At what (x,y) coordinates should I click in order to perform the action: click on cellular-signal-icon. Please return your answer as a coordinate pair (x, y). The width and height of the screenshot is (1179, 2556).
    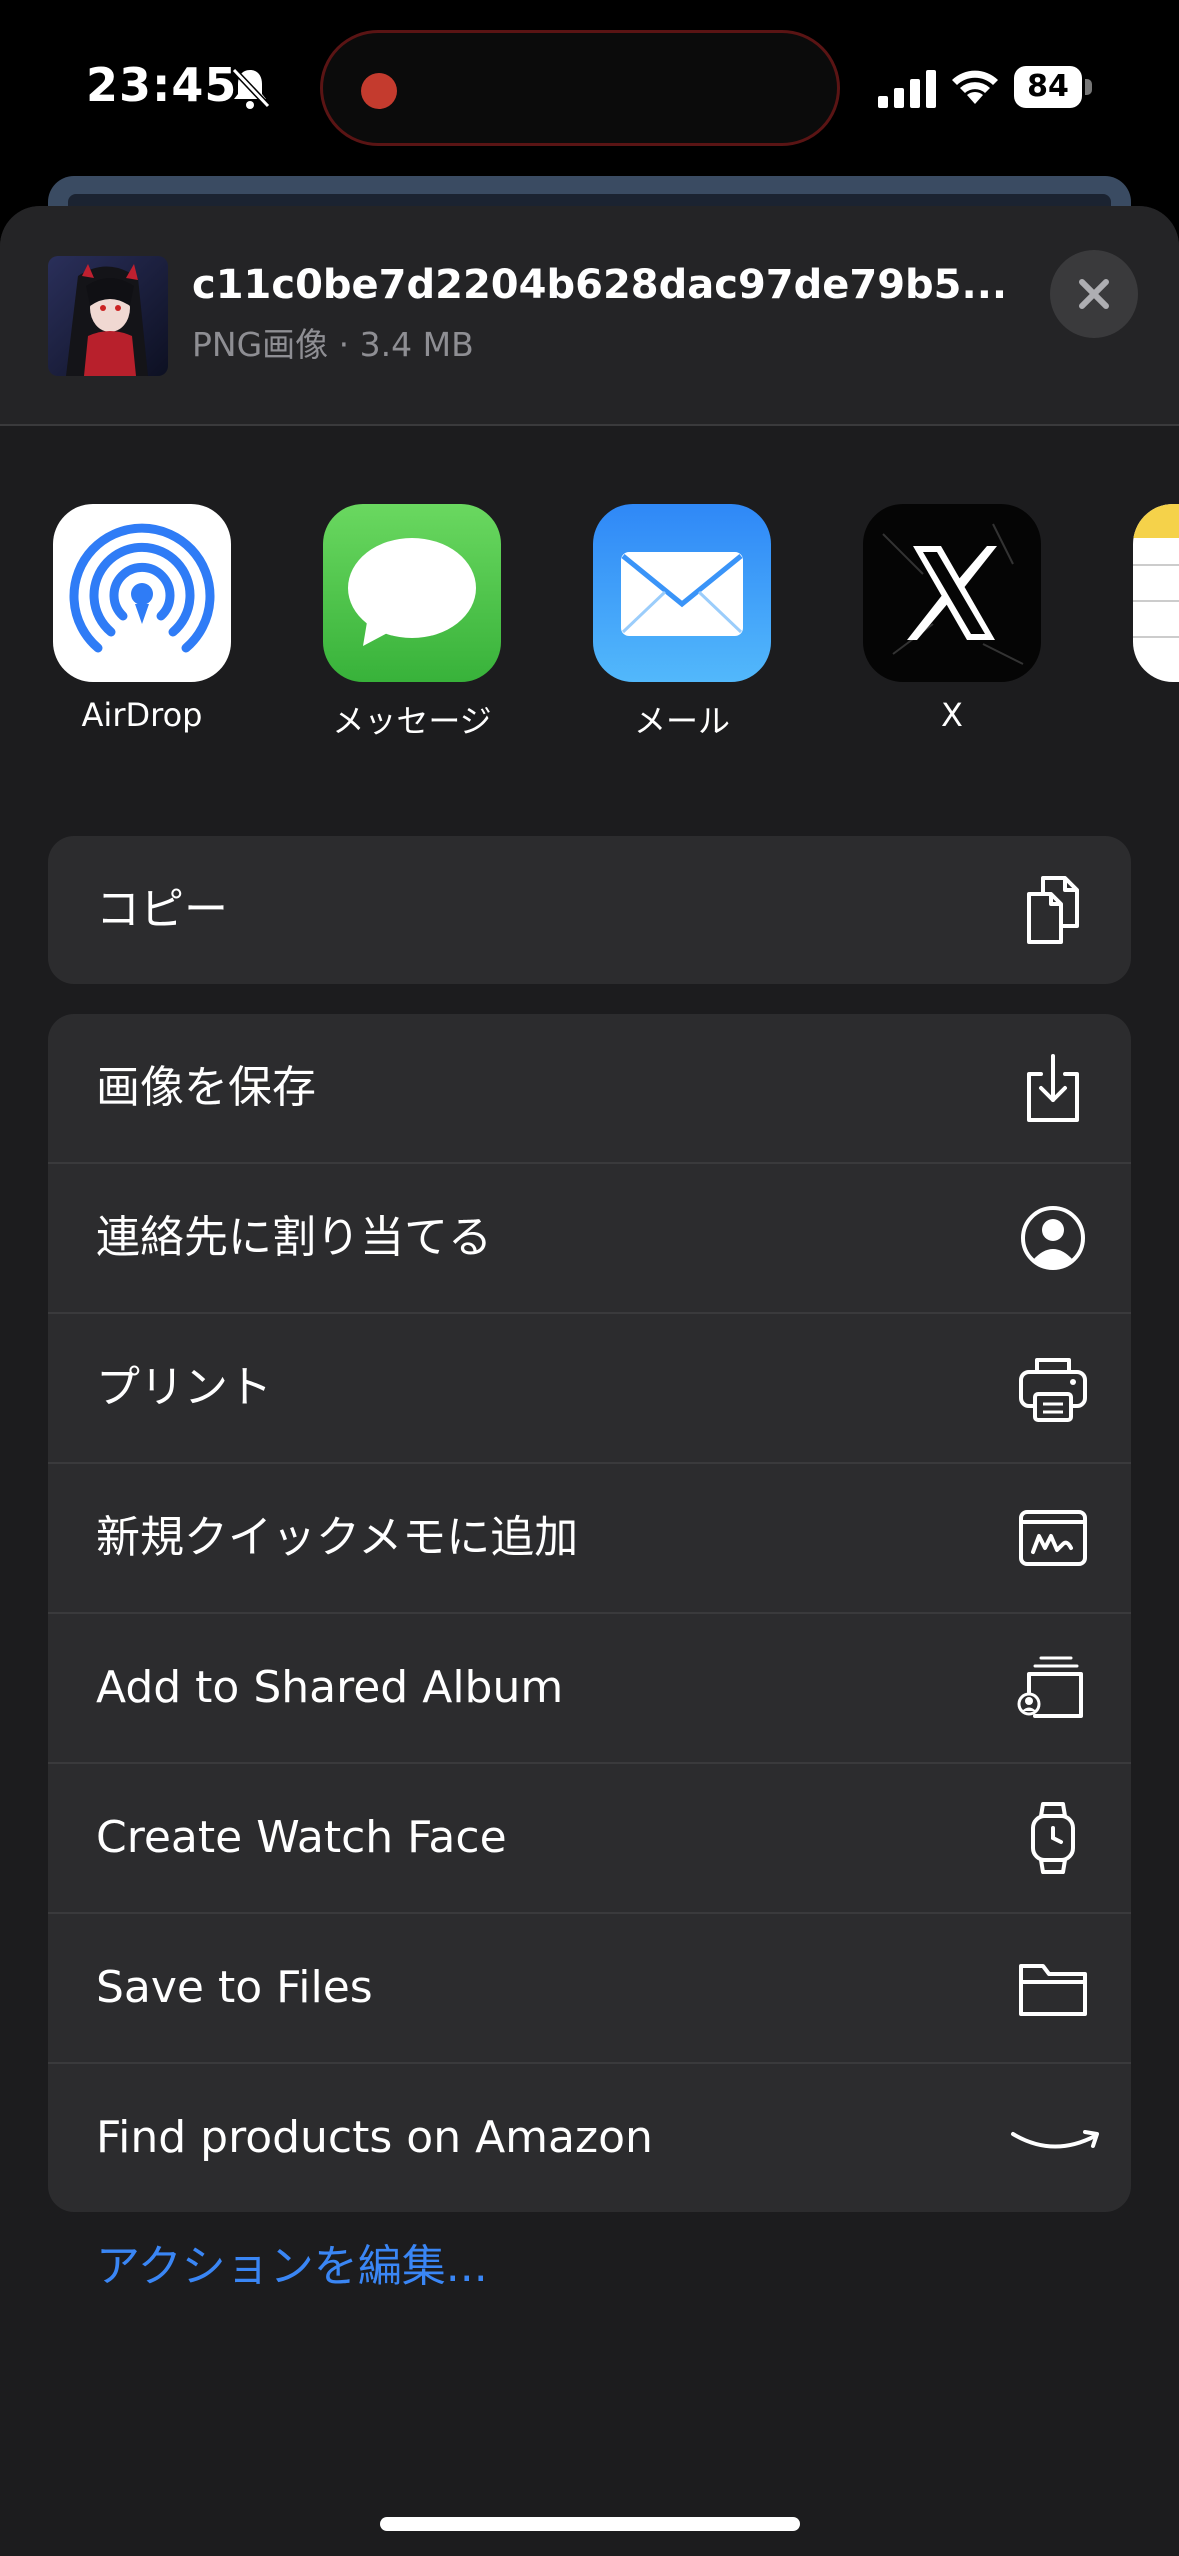
    Looking at the image, I should click on (907, 89).